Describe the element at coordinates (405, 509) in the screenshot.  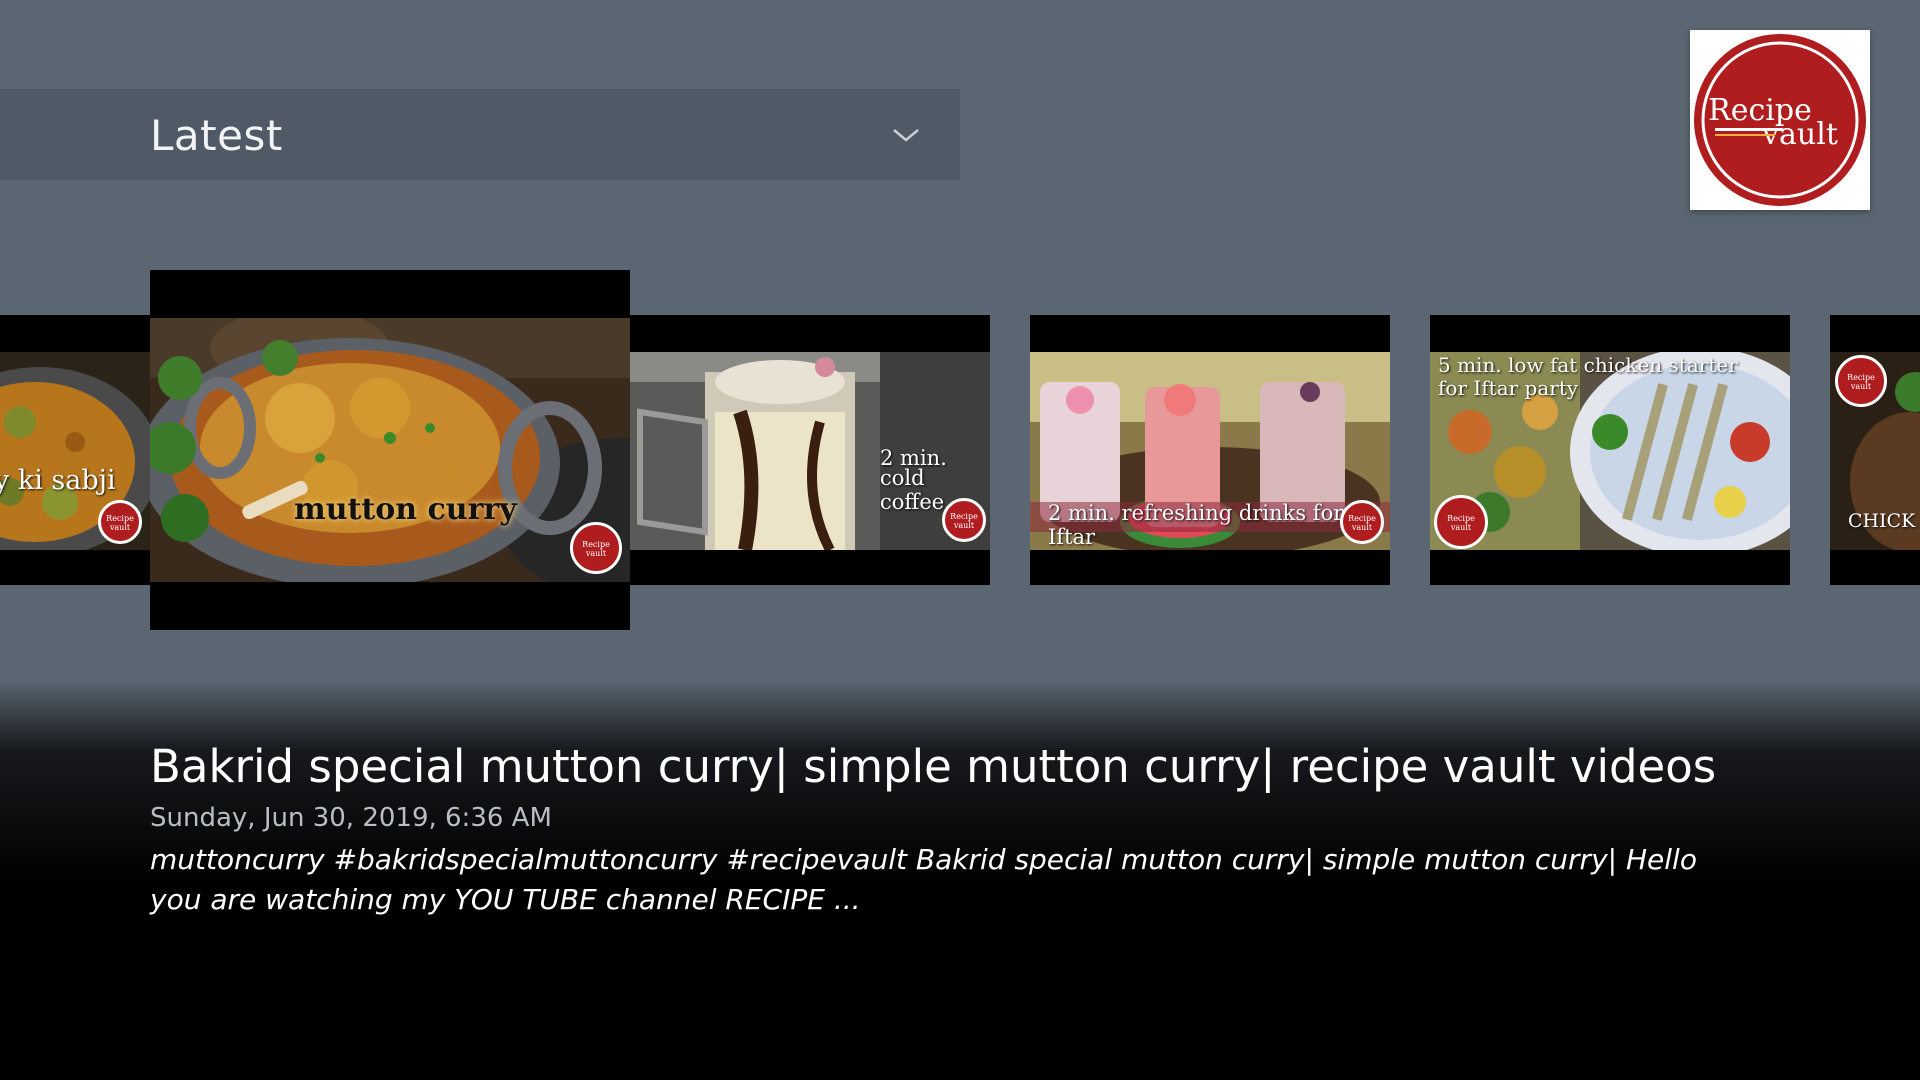
I see `tile-caption: mutton curry` at that location.